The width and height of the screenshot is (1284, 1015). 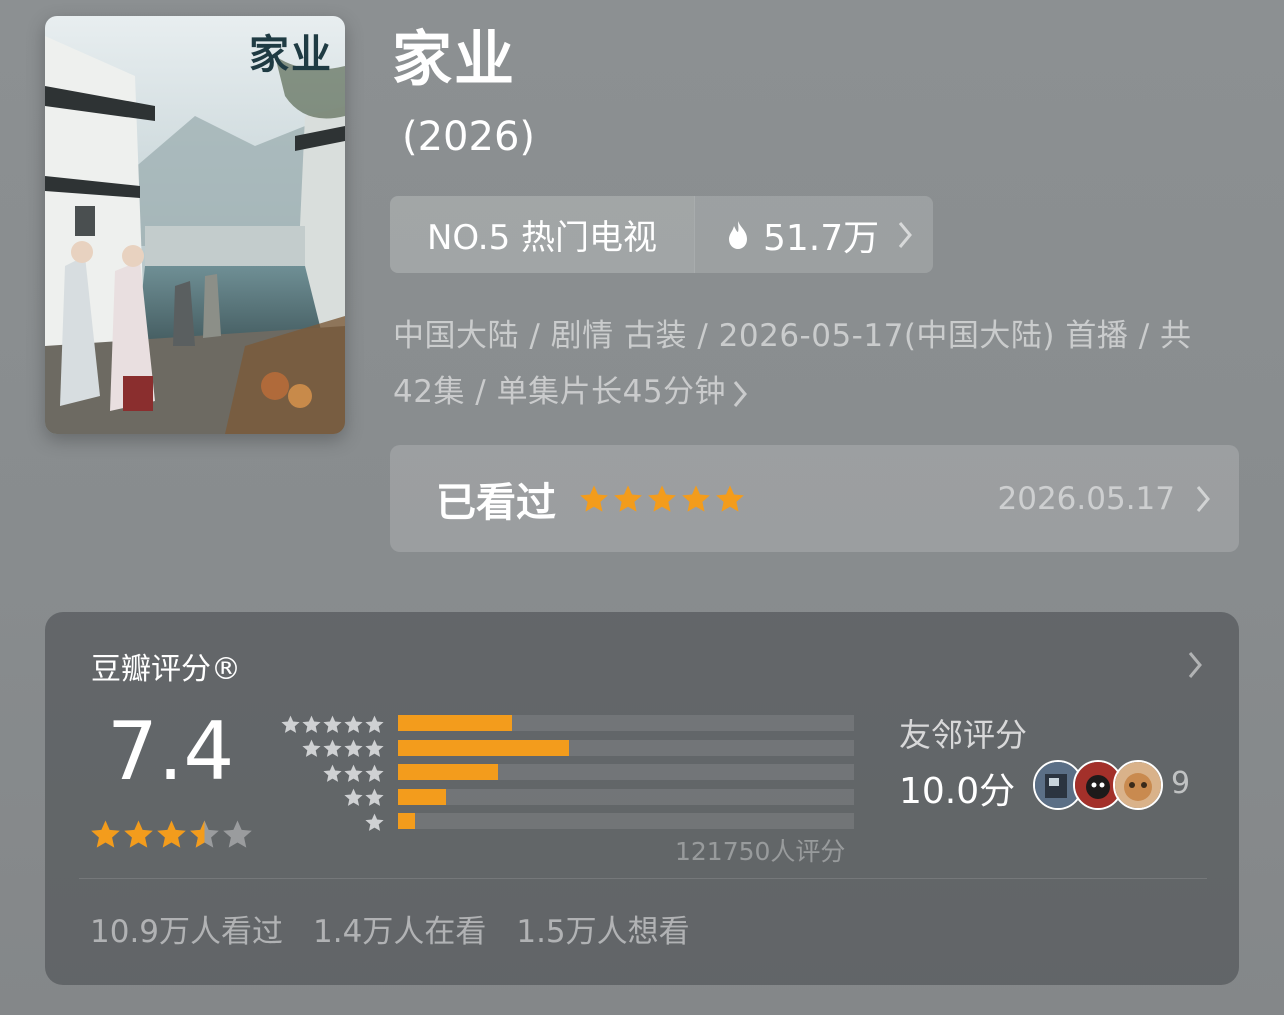 I want to click on want-count: 1.5万人想看, so click(x=602, y=928).